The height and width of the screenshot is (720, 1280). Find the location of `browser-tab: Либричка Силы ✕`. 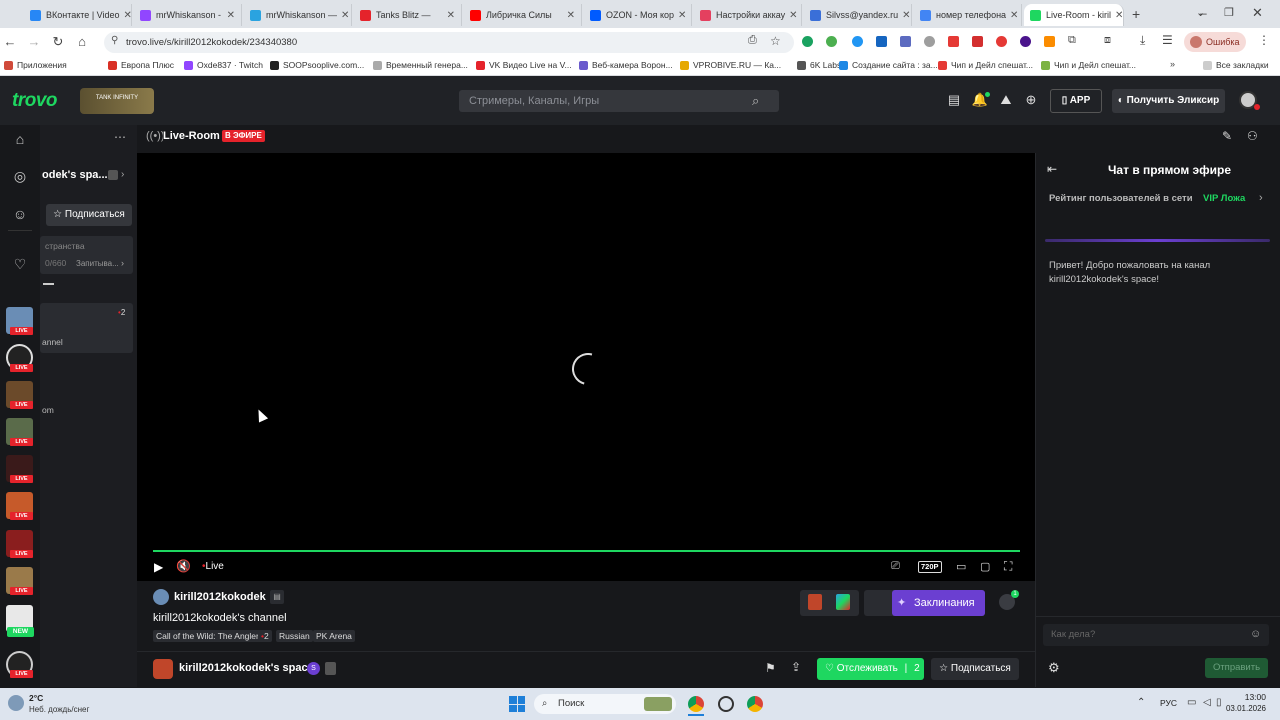

browser-tab: Либричка Силы ✕ is located at coordinates (523, 15).